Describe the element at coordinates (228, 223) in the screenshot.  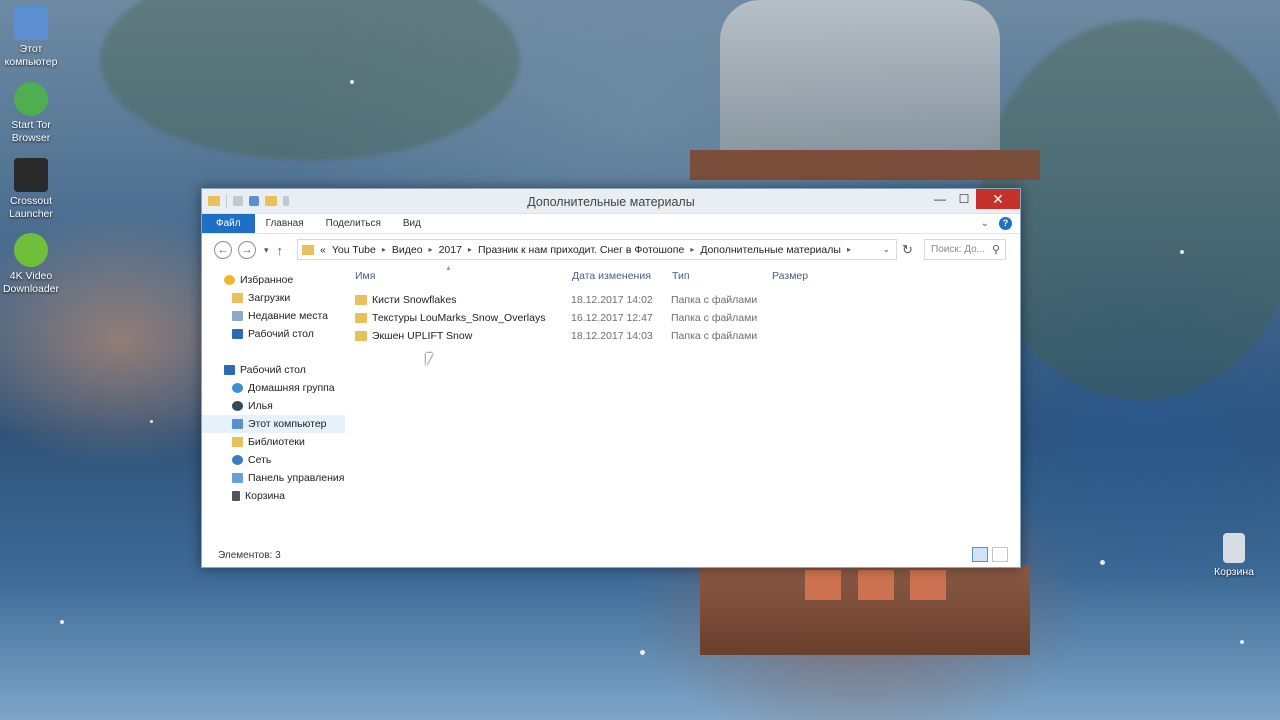
I see `tab-file: Файл` at that location.